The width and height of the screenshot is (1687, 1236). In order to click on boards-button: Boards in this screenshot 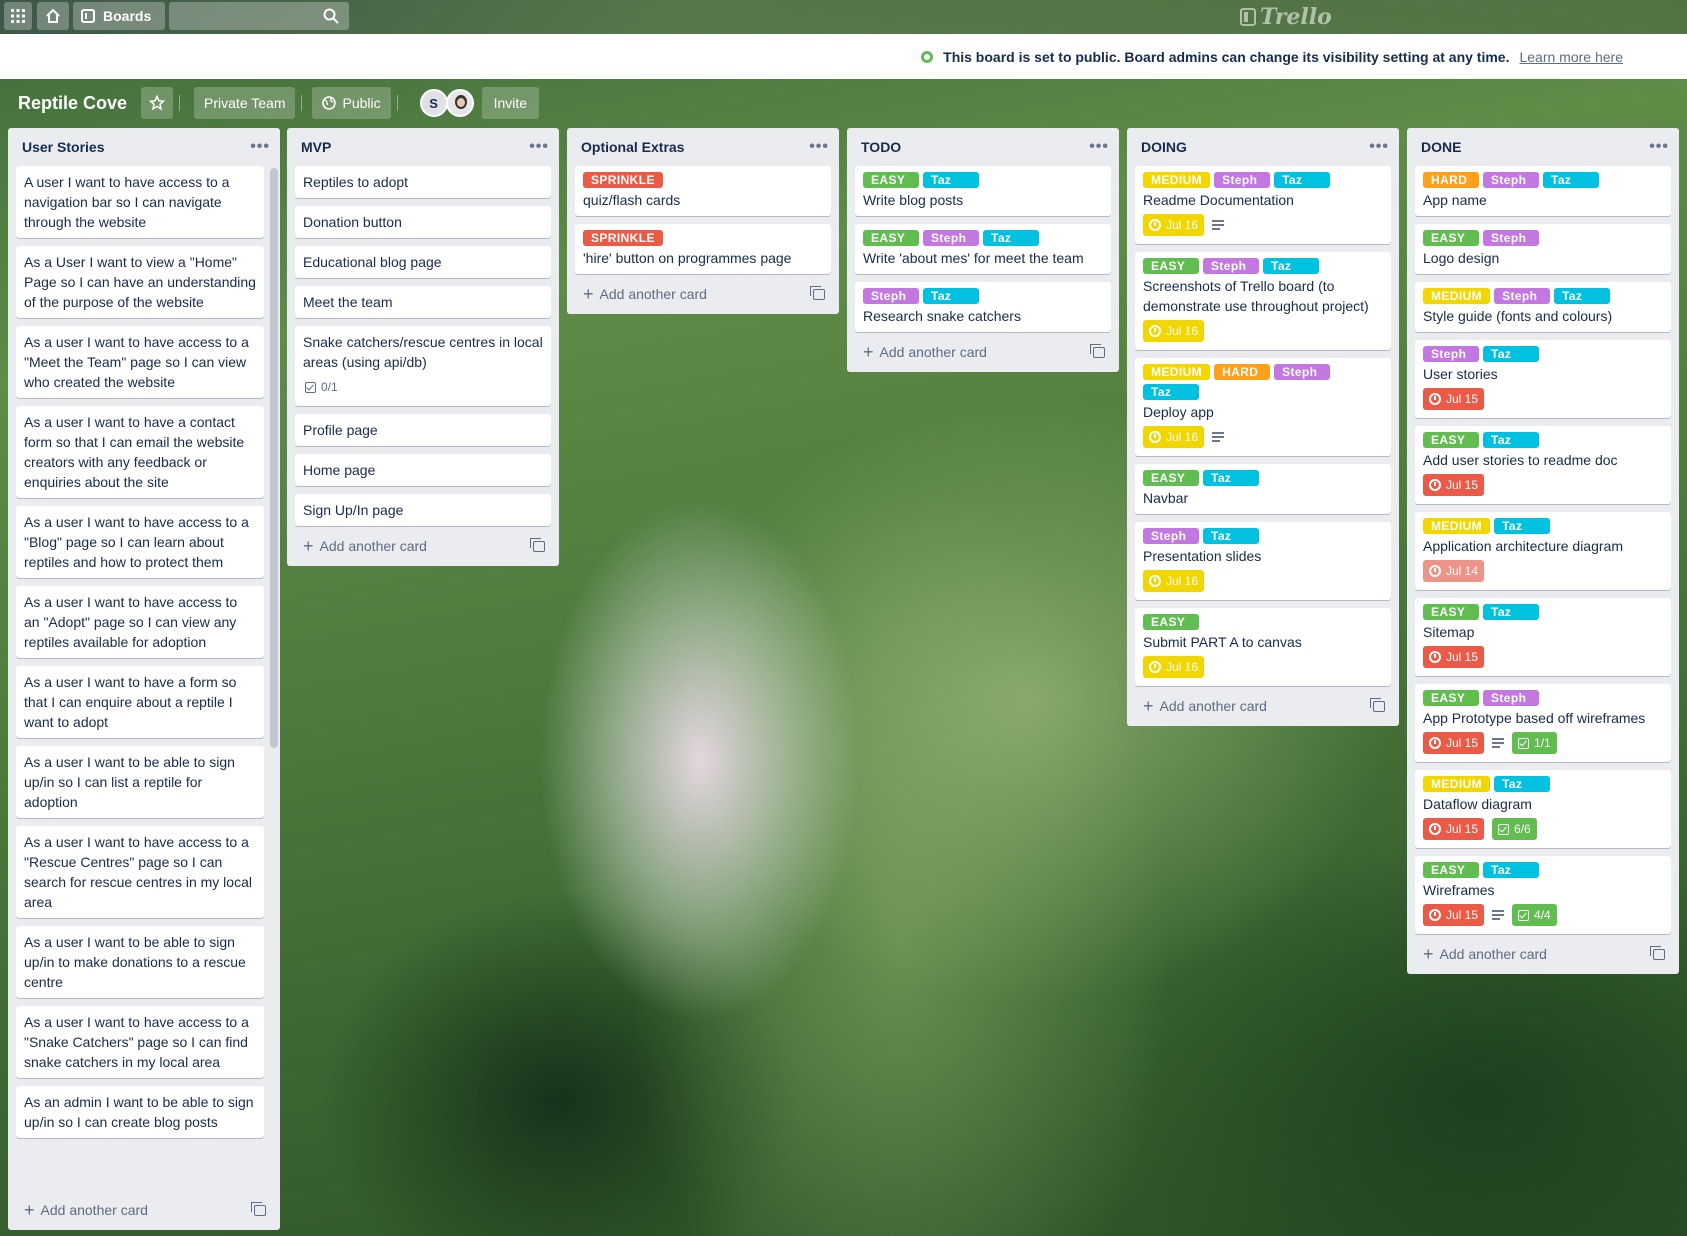, I will do `click(119, 16)`.